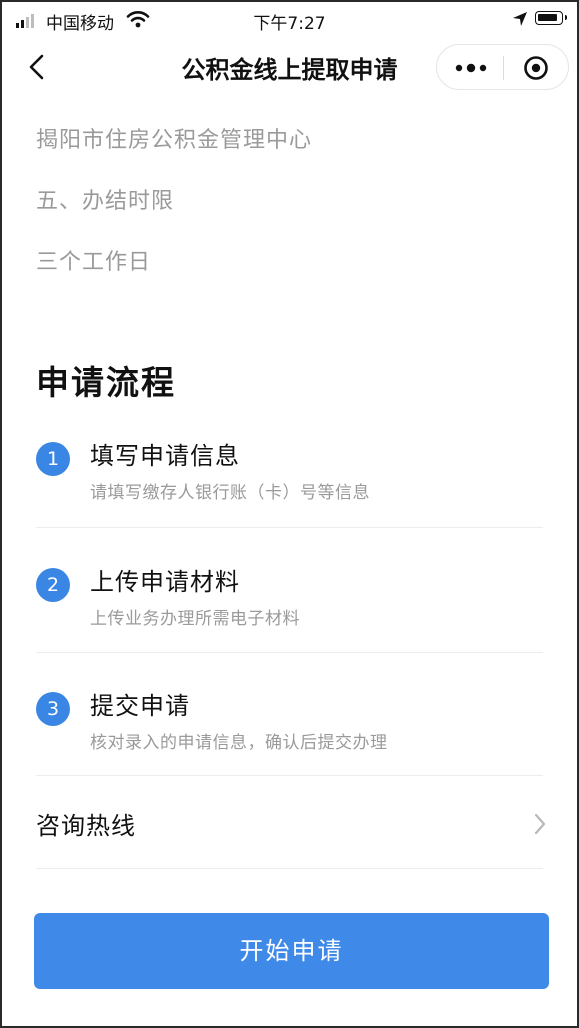 Image resolution: width=579 pixels, height=1028 pixels. Describe the element at coordinates (289, 823) in the screenshot. I see `hotline-row: 咨询热线` at that location.